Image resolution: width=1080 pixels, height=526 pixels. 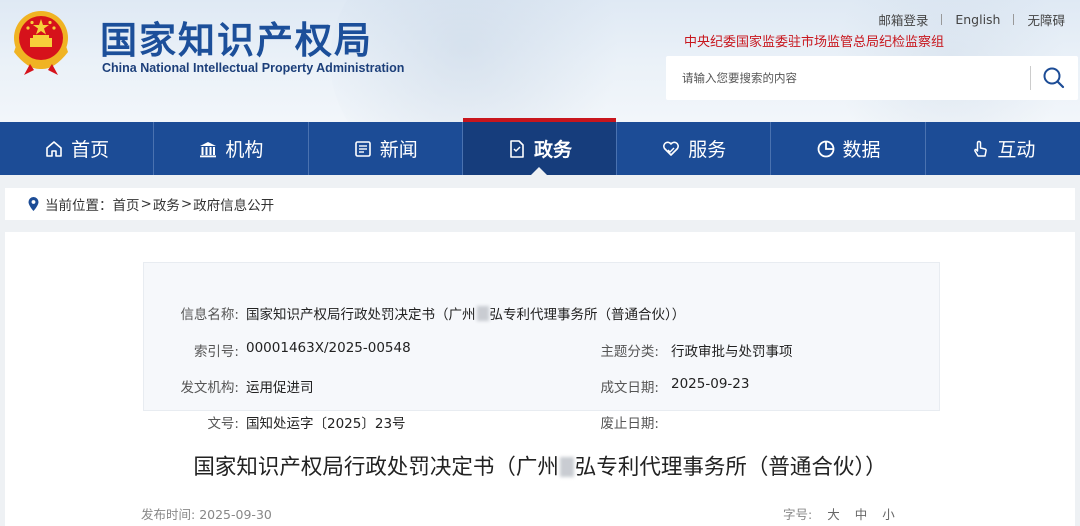 I want to click on search-icon, so click(x=1054, y=78).